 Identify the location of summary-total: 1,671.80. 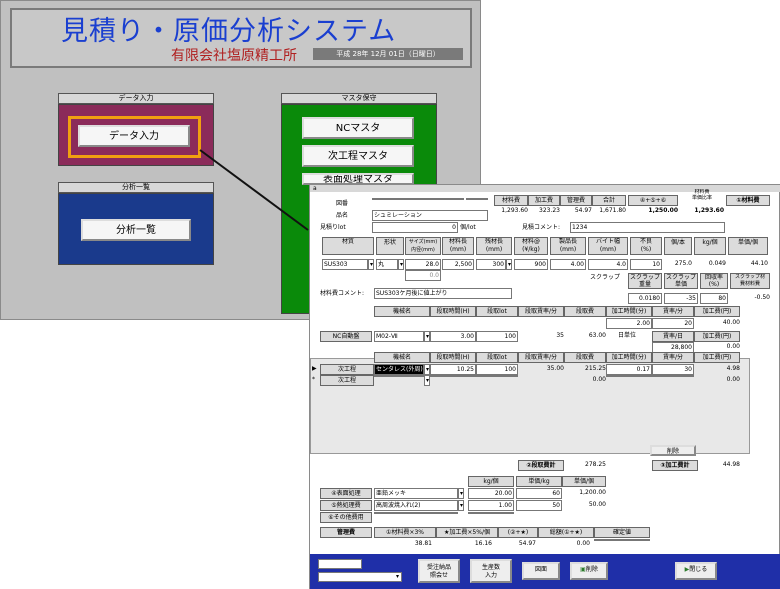
(612, 210).